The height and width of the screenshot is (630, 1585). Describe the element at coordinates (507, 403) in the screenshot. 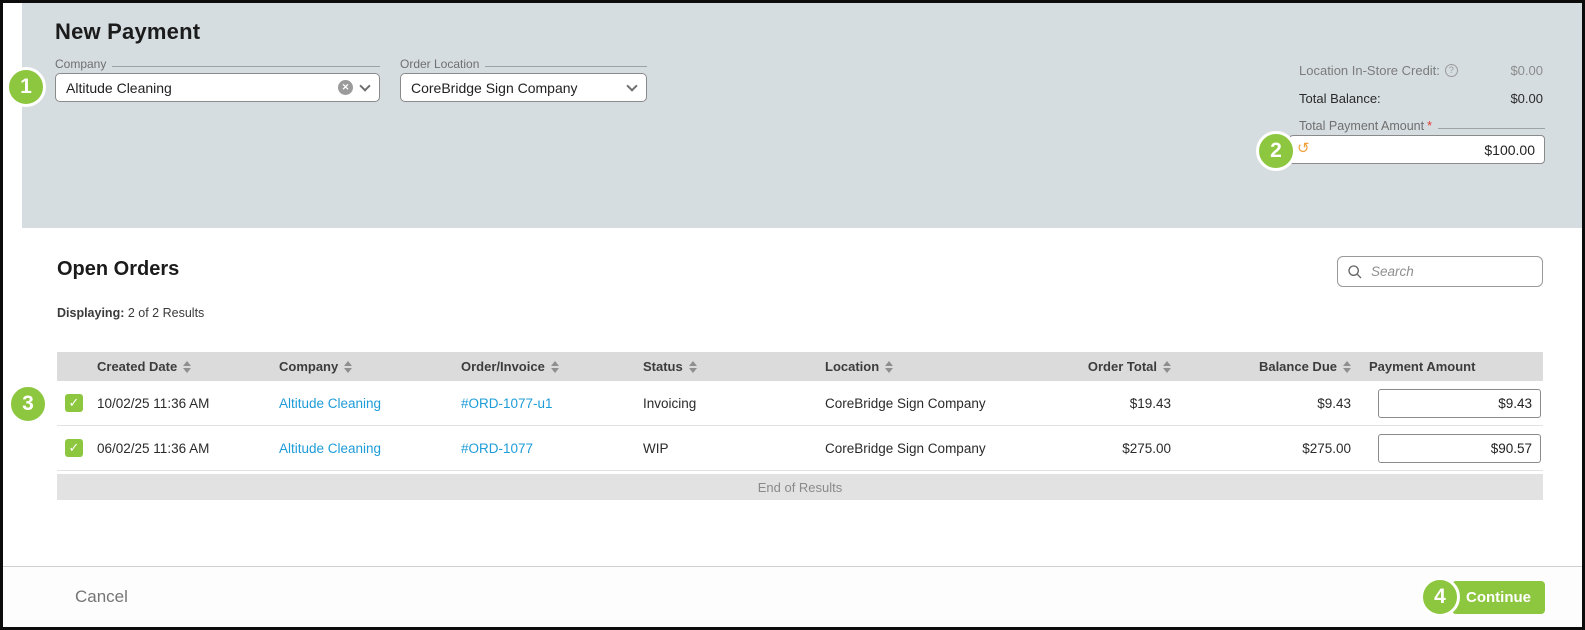

I see `order-invoice-link: #ORD-1077-u1` at that location.